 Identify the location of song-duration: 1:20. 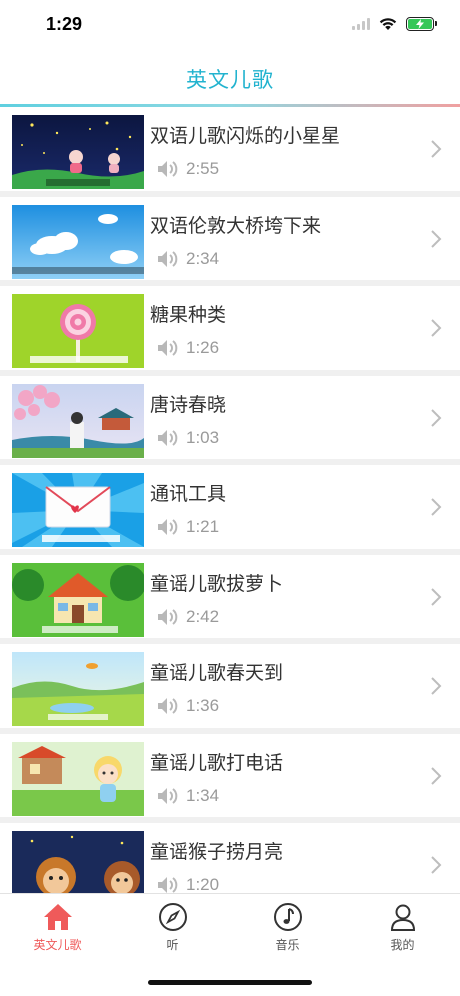
(203, 884).